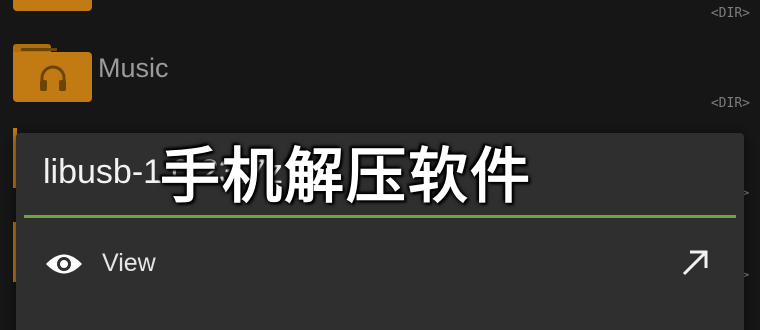  What do you see at coordinates (730, 13) in the screenshot?
I see `dir-tag-1: <DIR>` at bounding box center [730, 13].